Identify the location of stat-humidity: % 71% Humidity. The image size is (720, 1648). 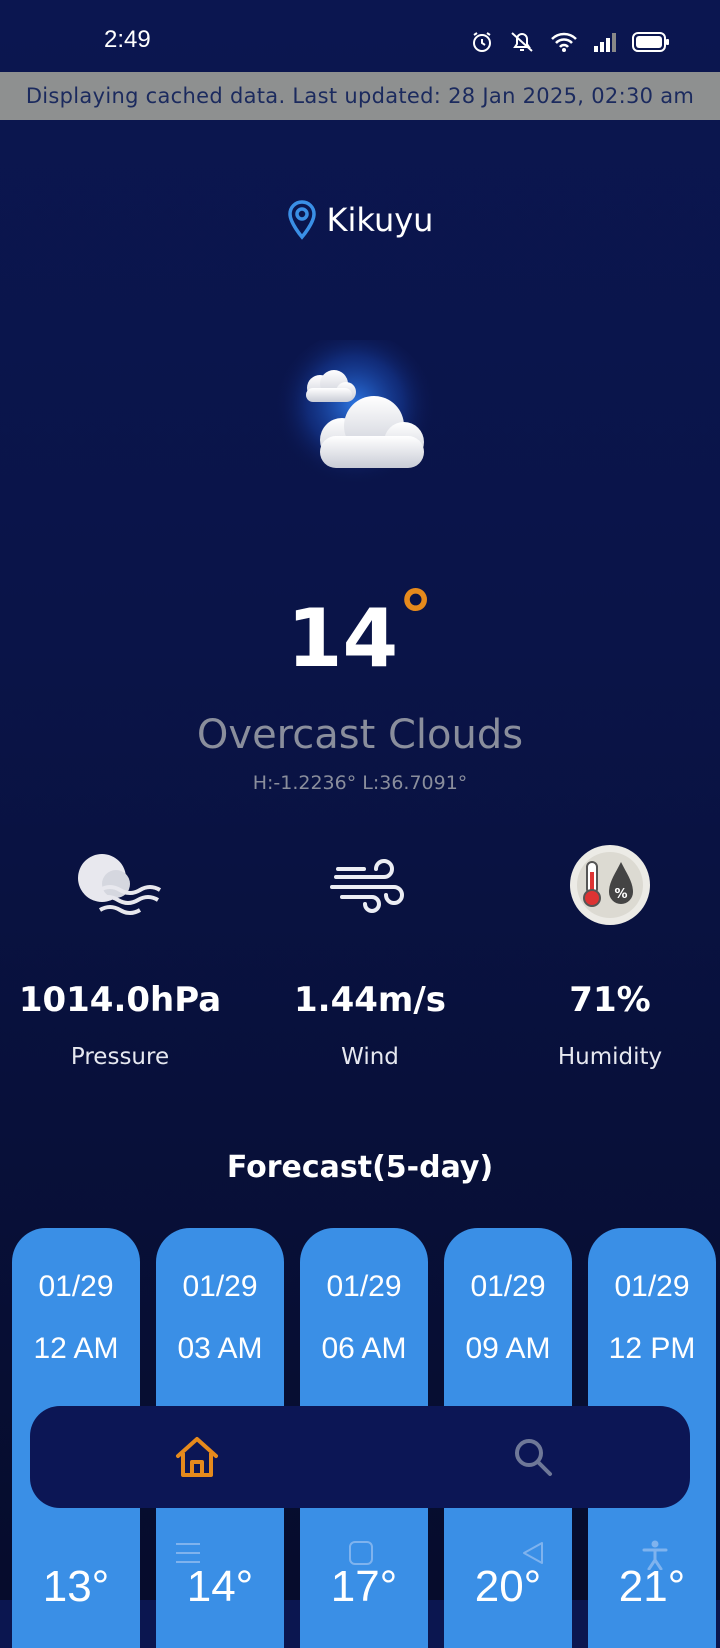
(605, 955).